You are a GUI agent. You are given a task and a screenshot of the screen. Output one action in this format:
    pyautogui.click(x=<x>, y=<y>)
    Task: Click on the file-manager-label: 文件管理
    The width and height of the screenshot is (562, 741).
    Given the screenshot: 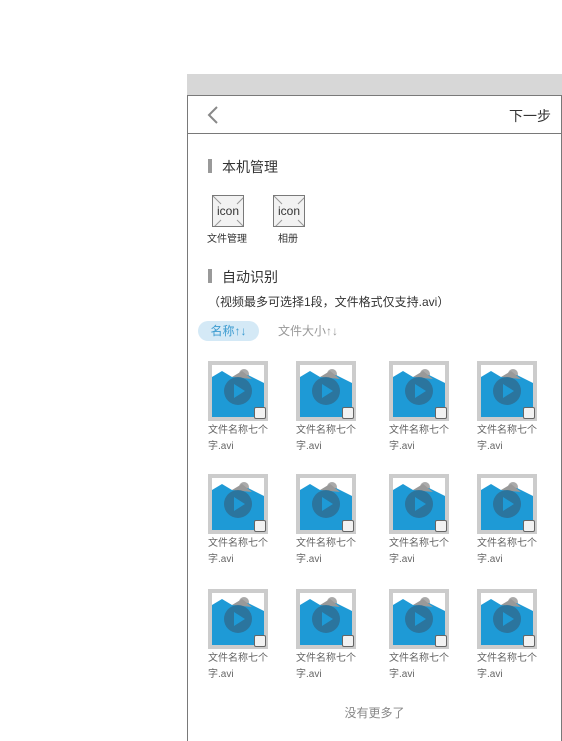 What is the action you would take?
    pyautogui.click(x=227, y=239)
    